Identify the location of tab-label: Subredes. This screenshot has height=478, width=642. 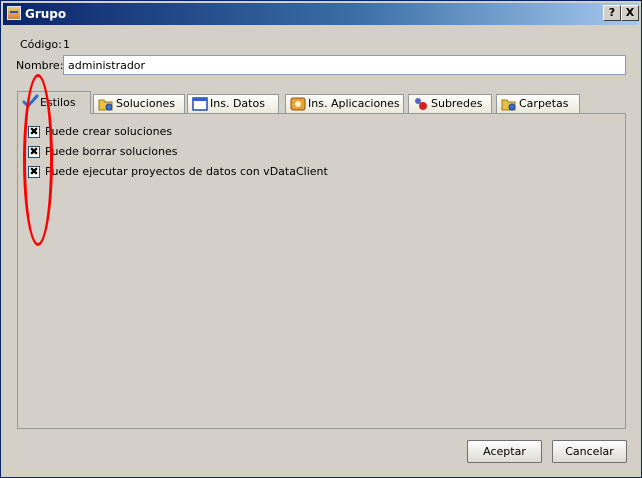
(457, 103).